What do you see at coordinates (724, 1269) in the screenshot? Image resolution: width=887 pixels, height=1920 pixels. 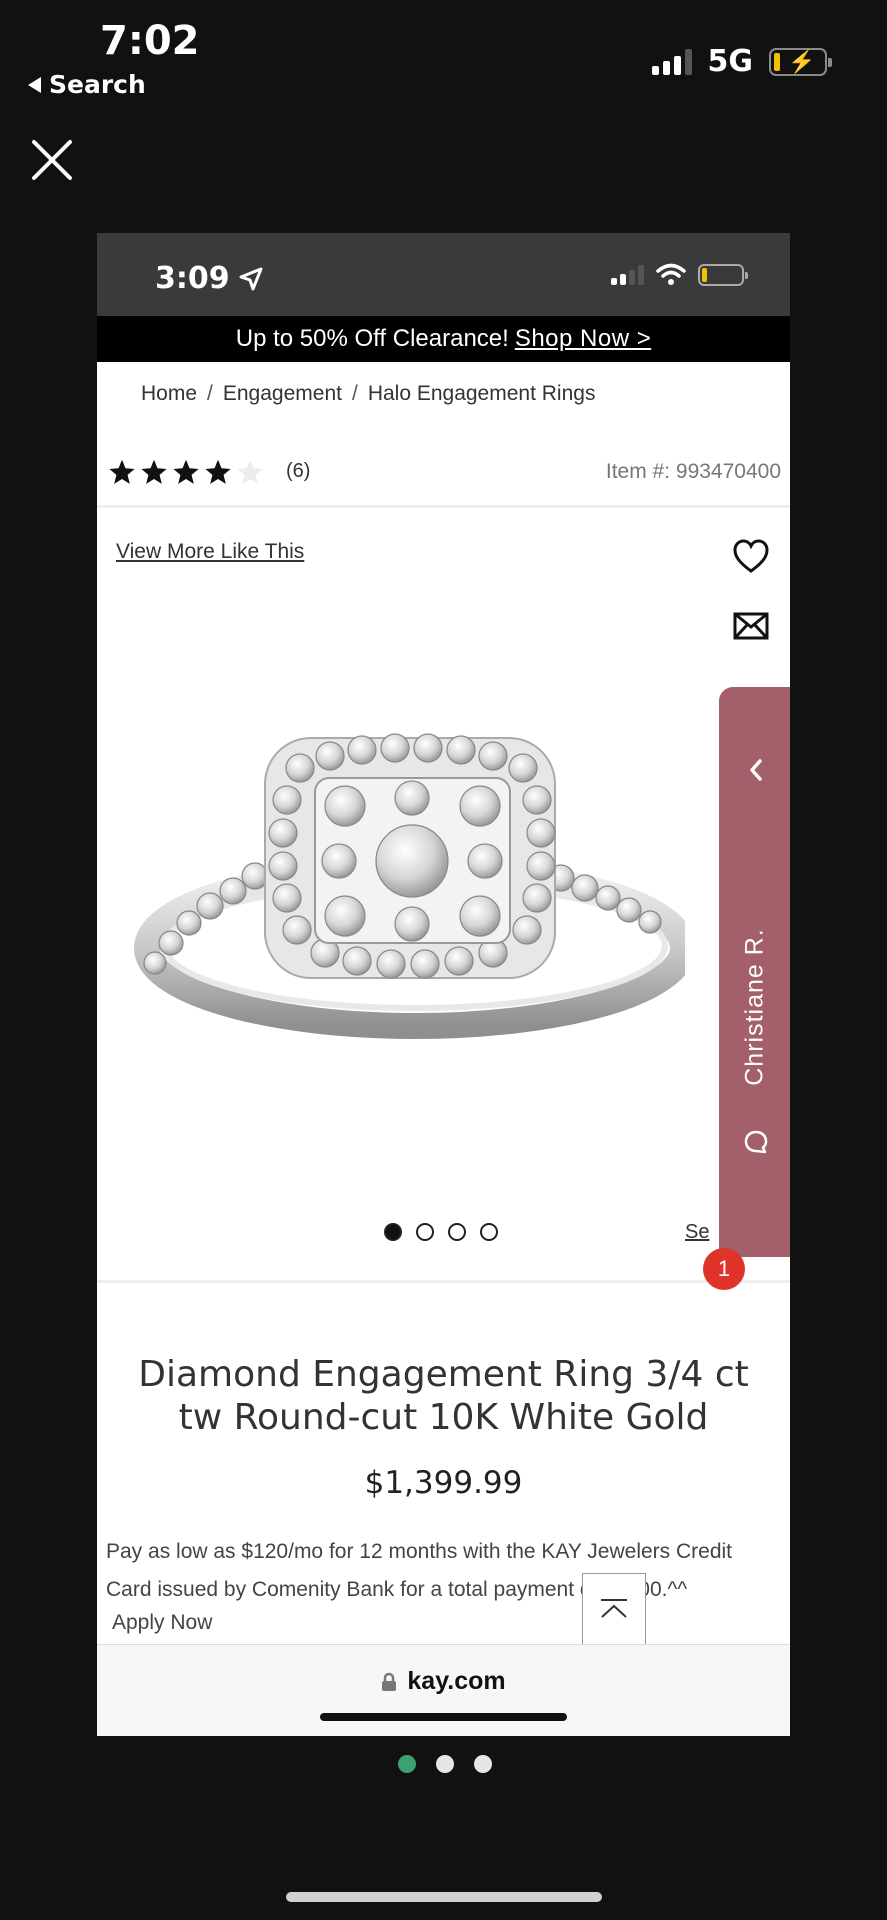 I see `chat-notification-badge: 1` at bounding box center [724, 1269].